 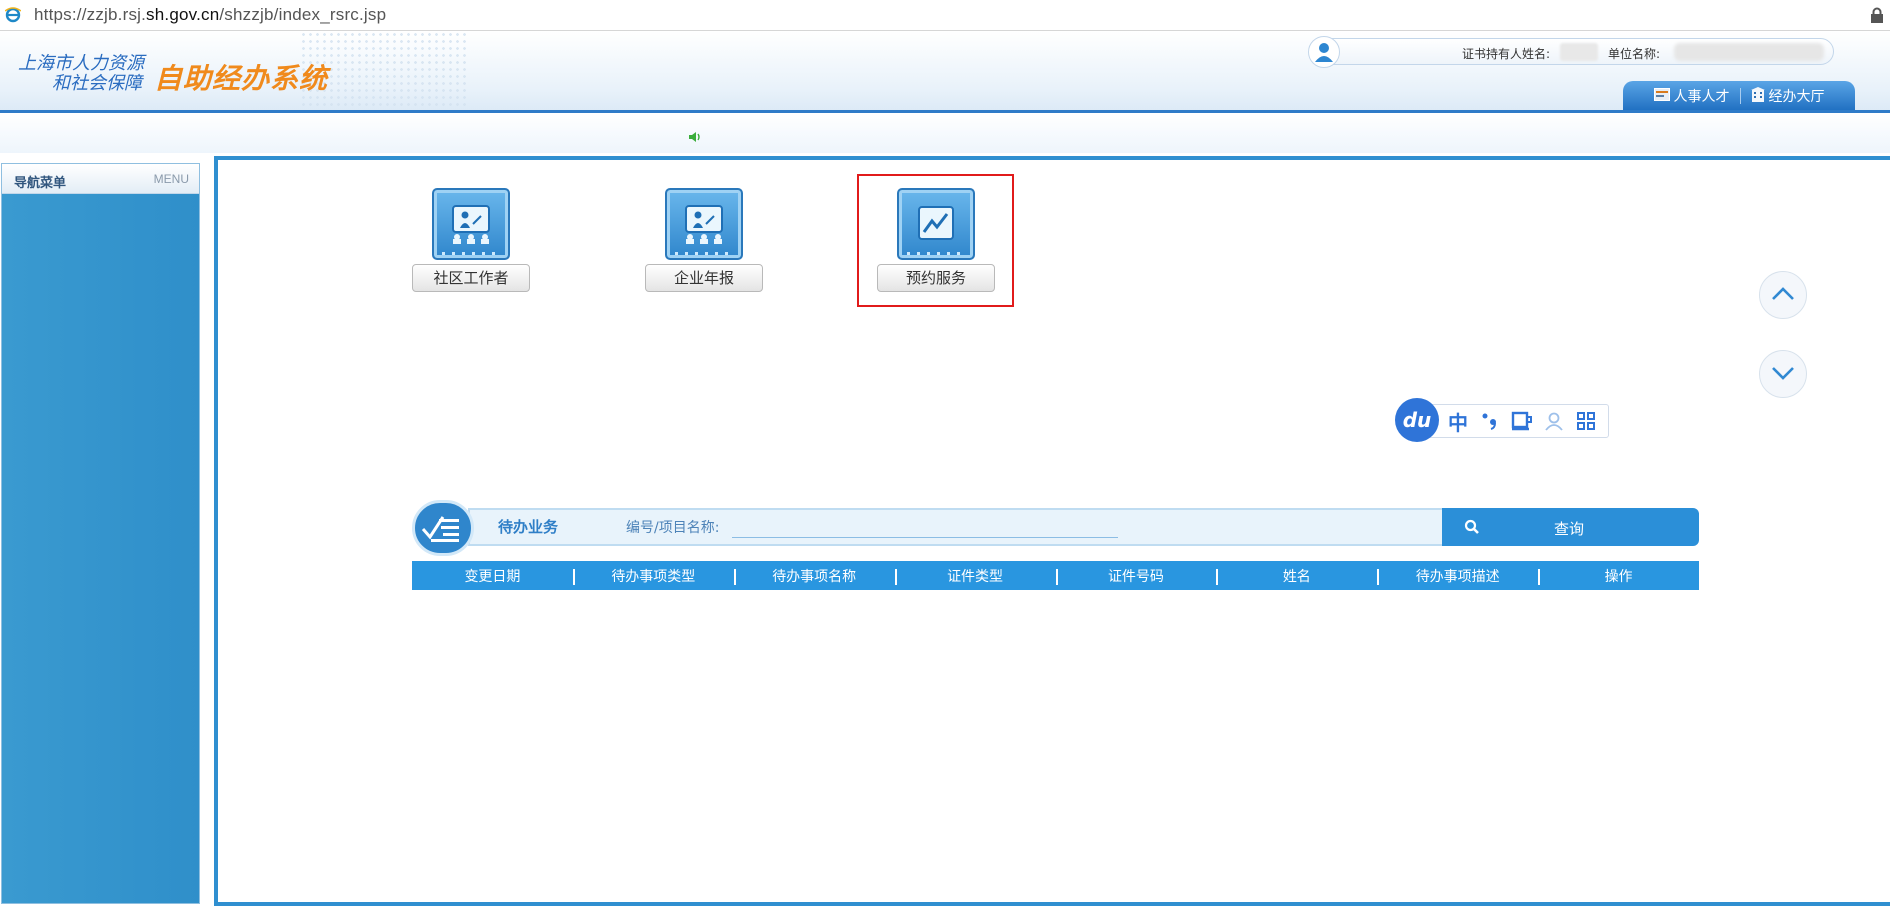 What do you see at coordinates (1877, 15) in the screenshot?
I see `lock-icon` at bounding box center [1877, 15].